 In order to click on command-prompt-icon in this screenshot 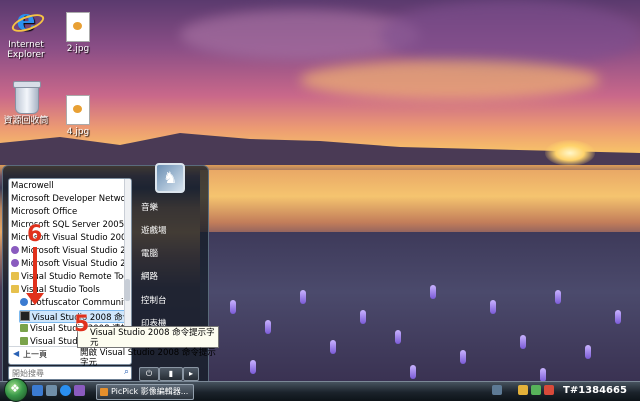, I will do `click(25, 316)`.